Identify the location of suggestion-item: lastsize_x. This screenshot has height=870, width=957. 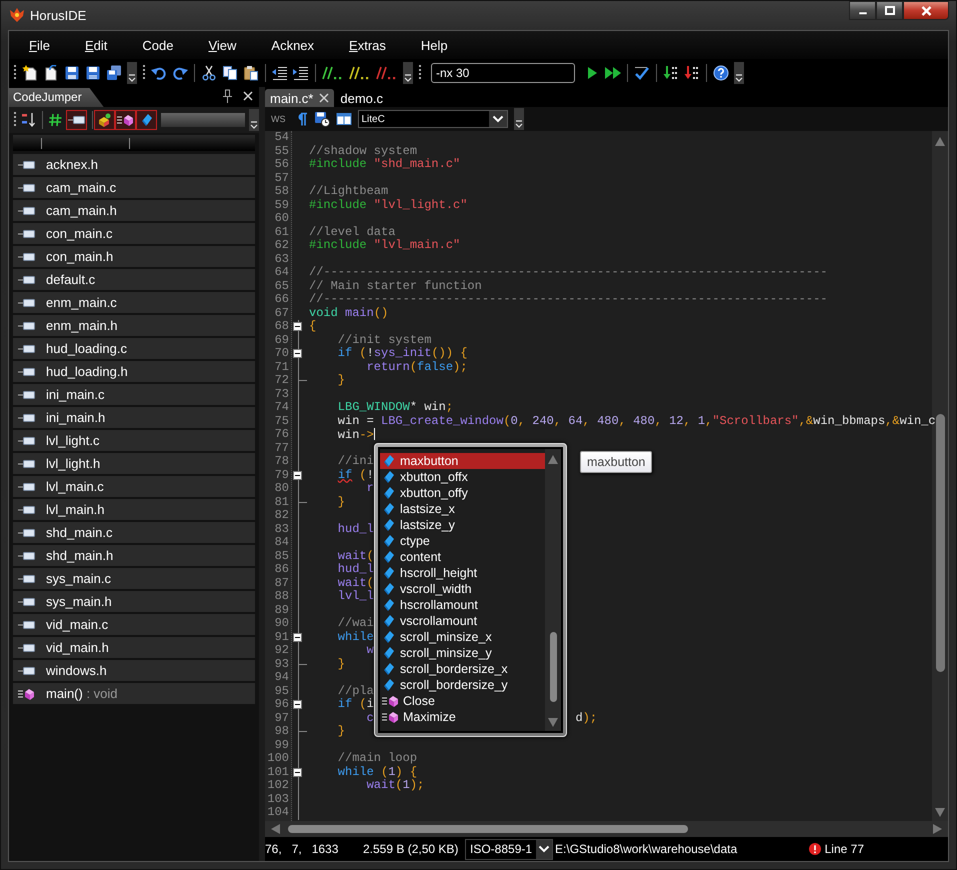
(462, 509).